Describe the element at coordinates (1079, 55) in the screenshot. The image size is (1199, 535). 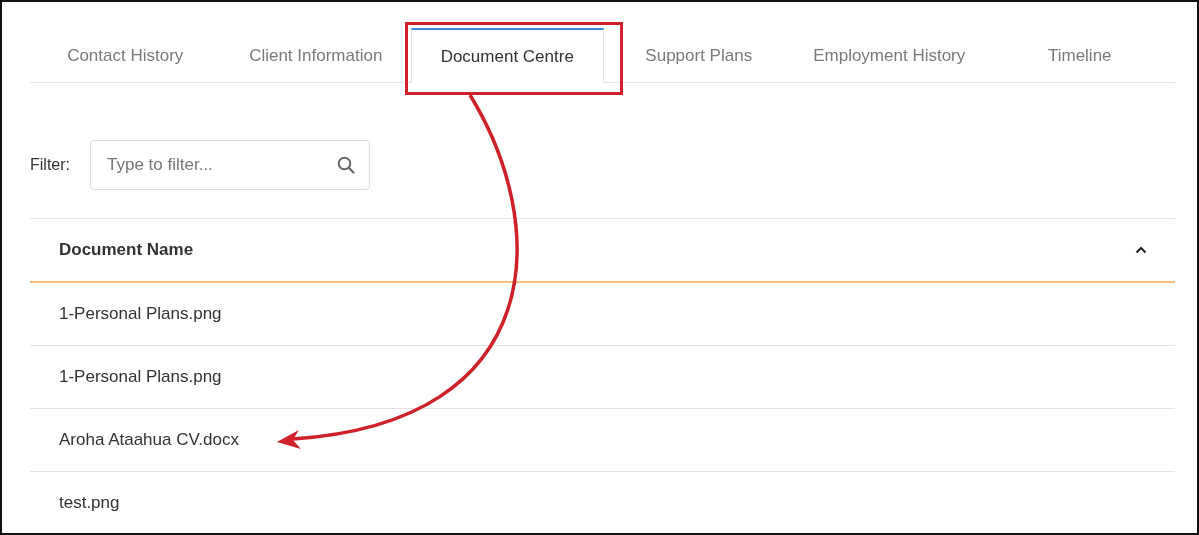
I see `tab: Timeline` at that location.